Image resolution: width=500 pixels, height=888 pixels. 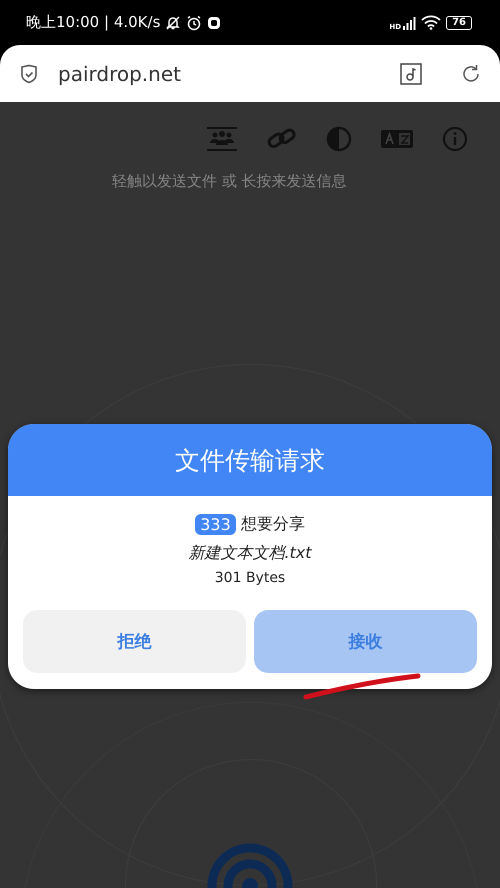 I want to click on music-note-icon, so click(x=411, y=73).